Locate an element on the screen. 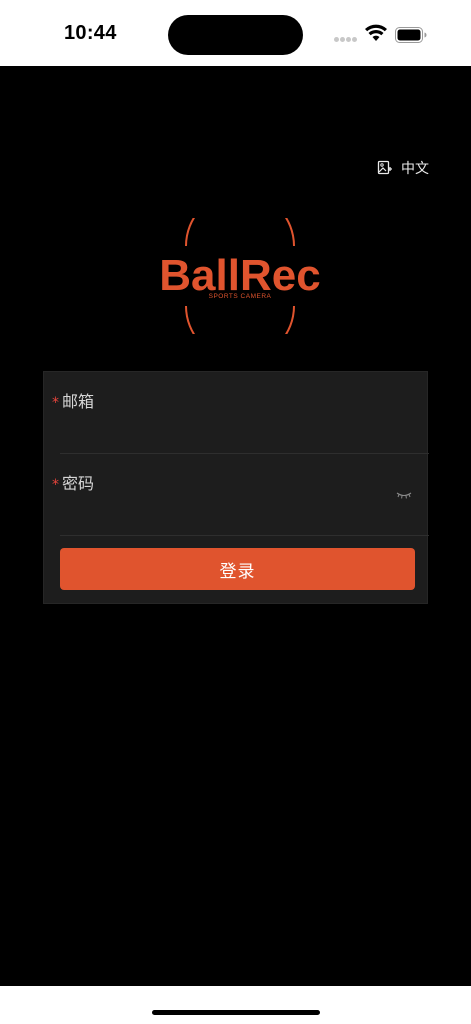 This screenshot has width=471, height=1024. password-label: * 密码 is located at coordinates (73, 482).